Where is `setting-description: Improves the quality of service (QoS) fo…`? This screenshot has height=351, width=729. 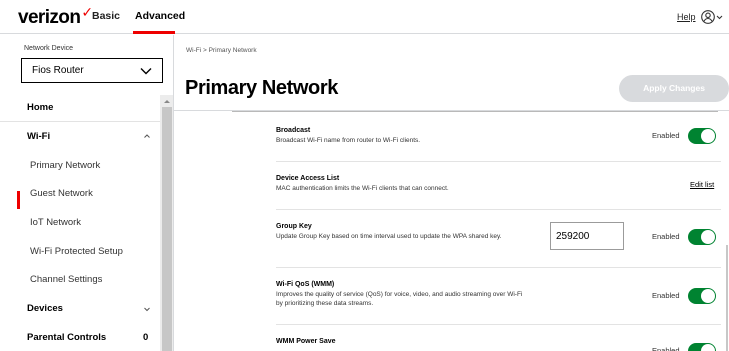 setting-description: Improves the quality of service (QoS) fo… is located at coordinates (399, 299).